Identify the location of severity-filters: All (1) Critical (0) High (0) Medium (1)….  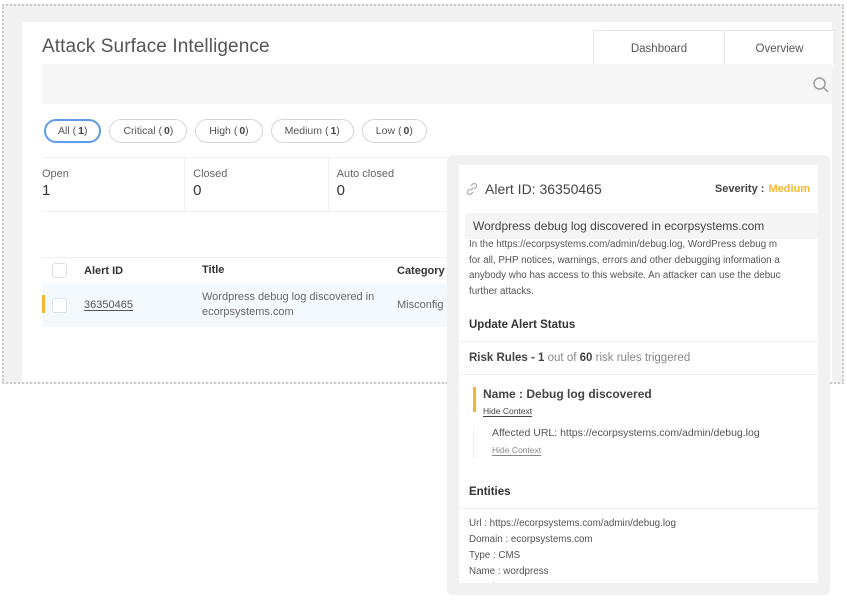
(235, 131).